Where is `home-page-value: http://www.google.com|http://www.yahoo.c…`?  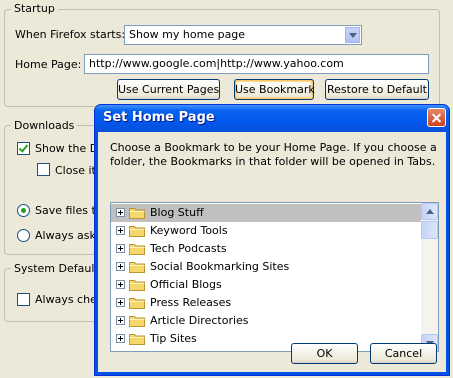
home-page-value: http://www.google.com|http://www.yahoo.c… is located at coordinates (216, 63).